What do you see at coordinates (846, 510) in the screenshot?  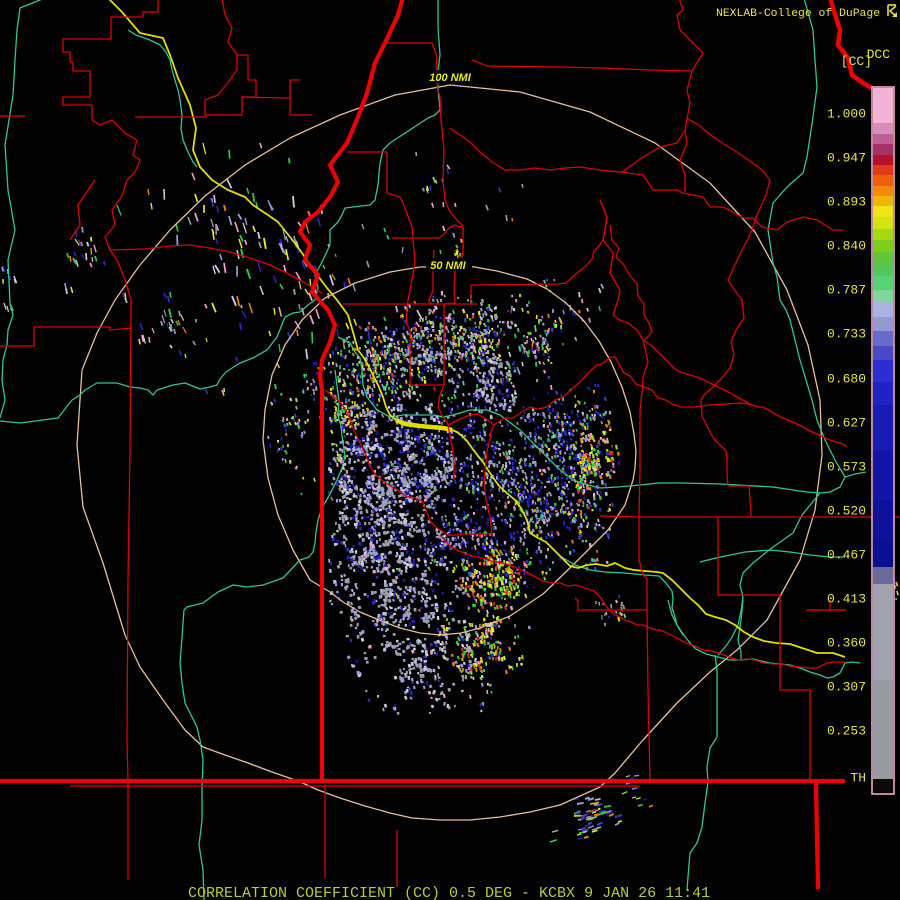 I see `svg-text: 0.520` at bounding box center [846, 510].